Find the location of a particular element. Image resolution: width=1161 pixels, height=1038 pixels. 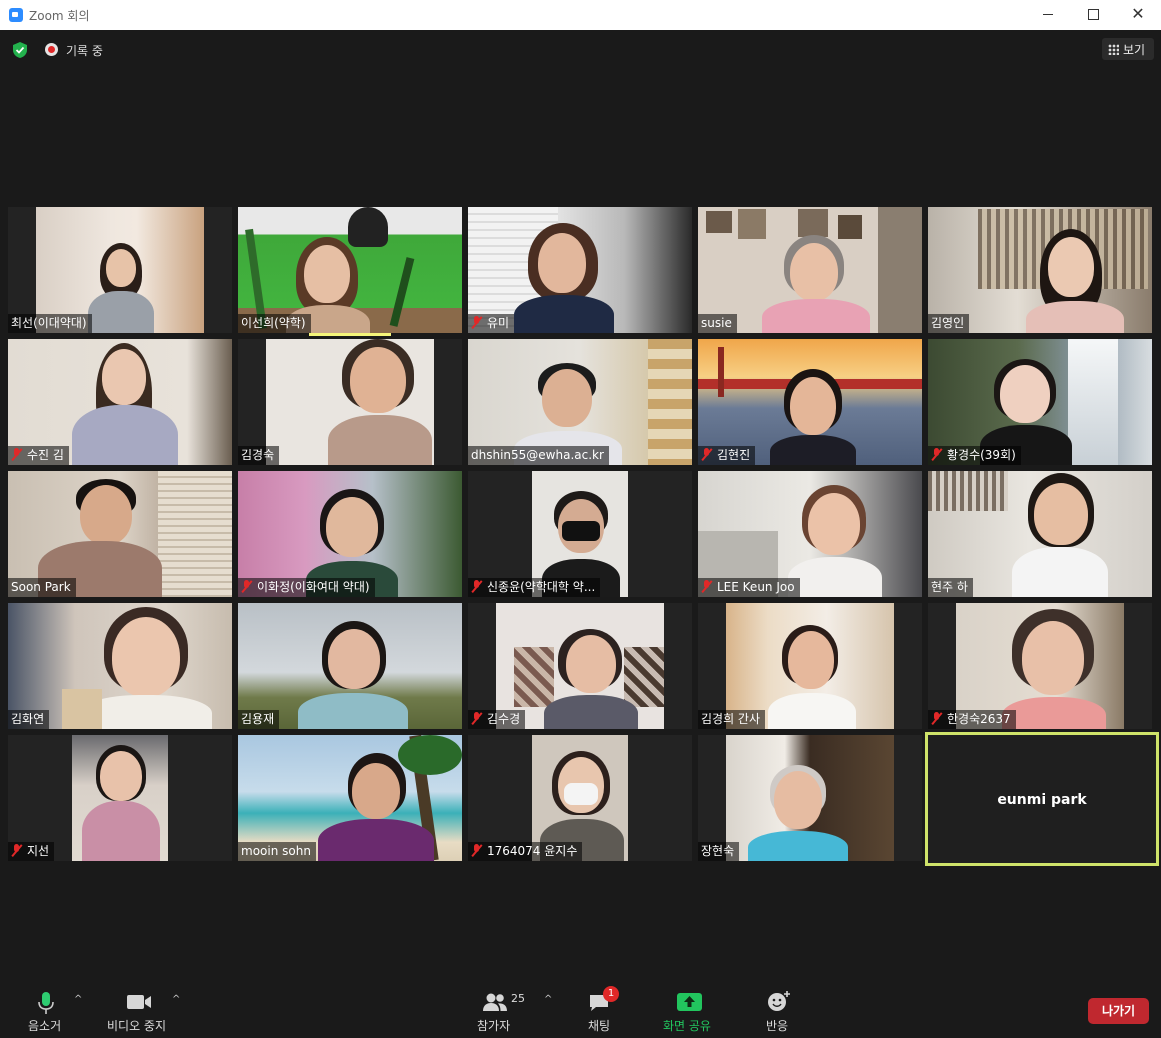

participant-tile: 장현숙 is located at coordinates (810, 798).